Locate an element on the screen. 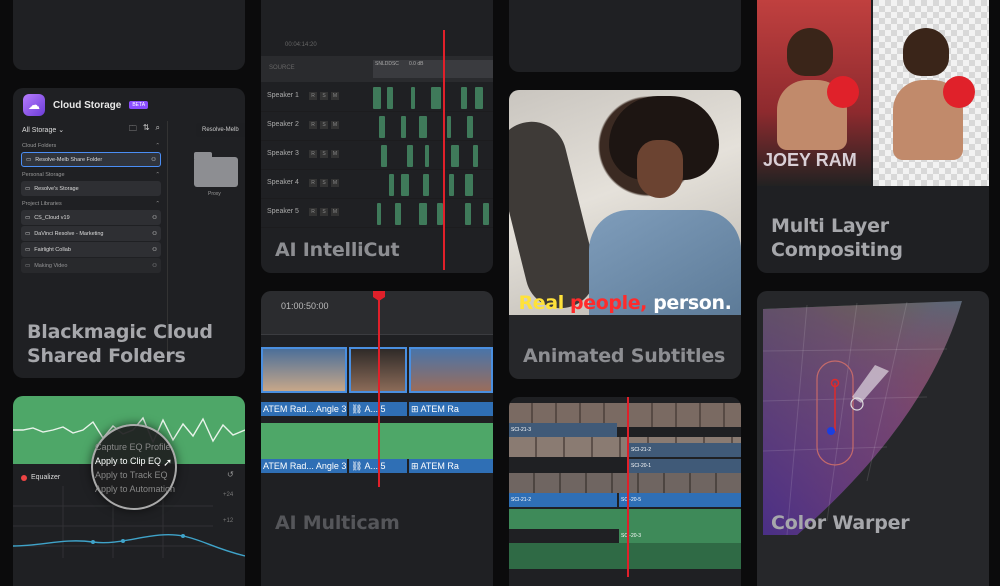 This screenshot has height=586, width=1000. tab-resolve-melb: Resolve-Melb is located at coordinates (220, 130).